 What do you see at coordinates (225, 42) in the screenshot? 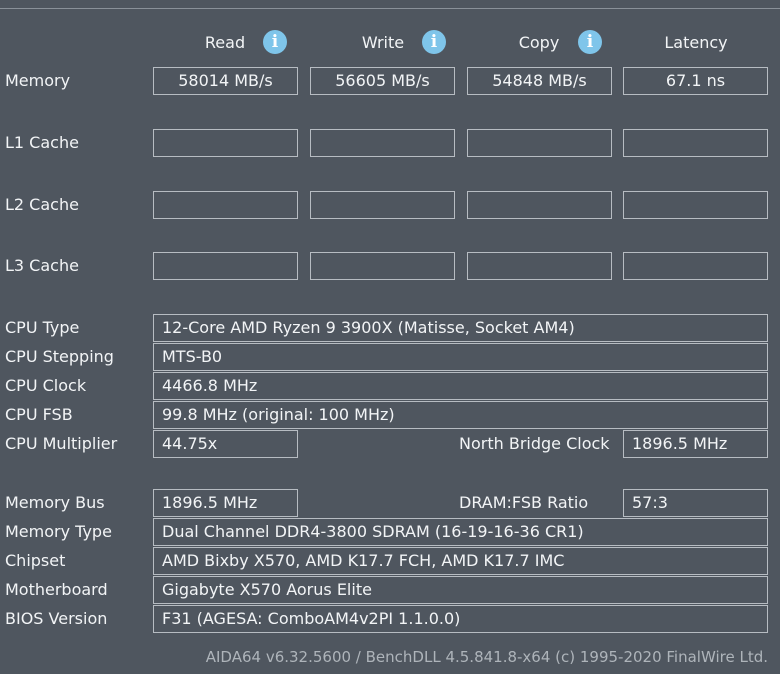
I see `header-read: Read` at bounding box center [225, 42].